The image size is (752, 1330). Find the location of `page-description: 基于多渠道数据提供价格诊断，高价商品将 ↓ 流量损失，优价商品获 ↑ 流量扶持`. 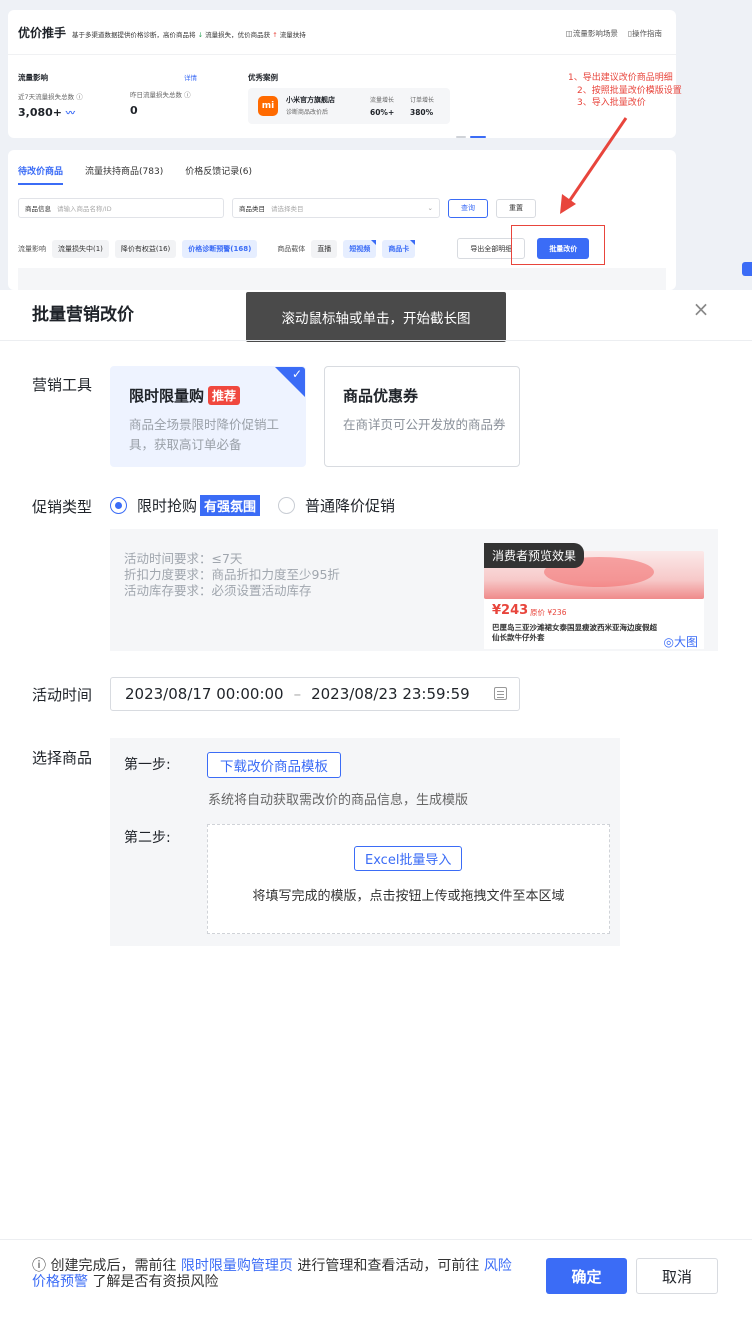

page-description: 基于多渠道数据提供价格诊断，高价商品将 ↓ 流量损失，优价商品获 ↑ 流量扶持 is located at coordinates (189, 35).